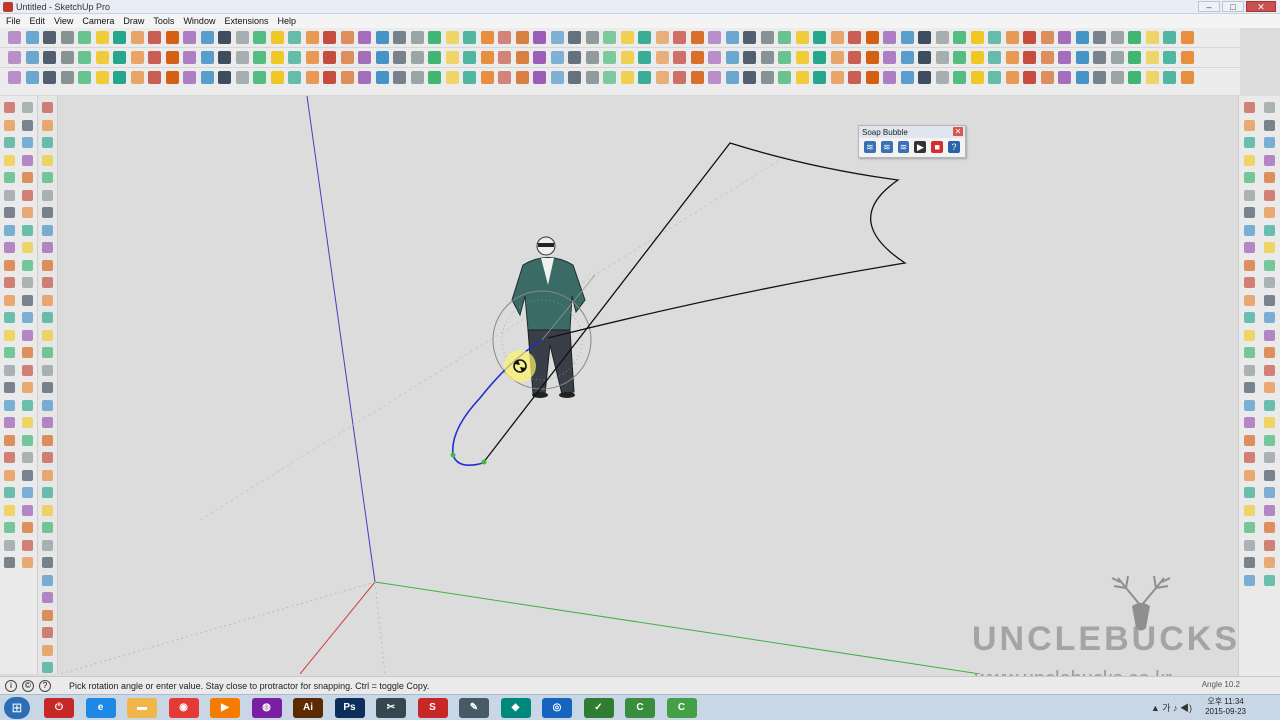  Describe the element at coordinates (266, 708) in the screenshot. I see `purple-app-icon: ◍` at that location.